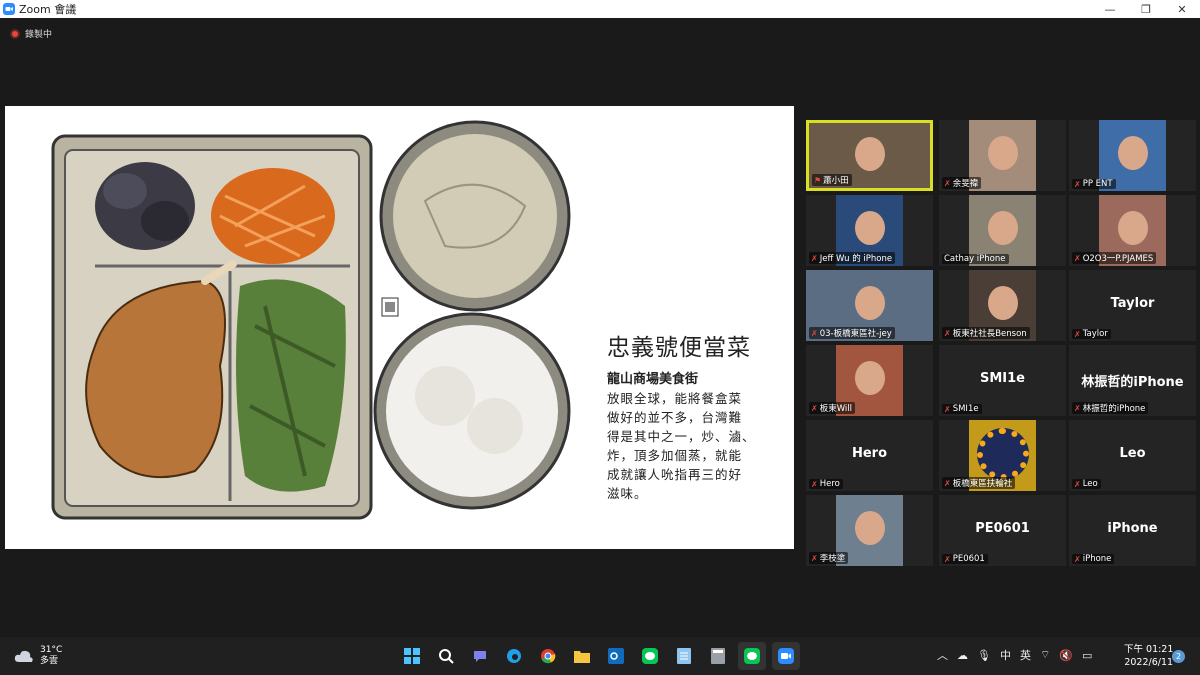  What do you see at coordinates (1148, 656) in the screenshot?
I see `system-clock: 下午 01:21 2022/6/11` at bounding box center [1148, 656].